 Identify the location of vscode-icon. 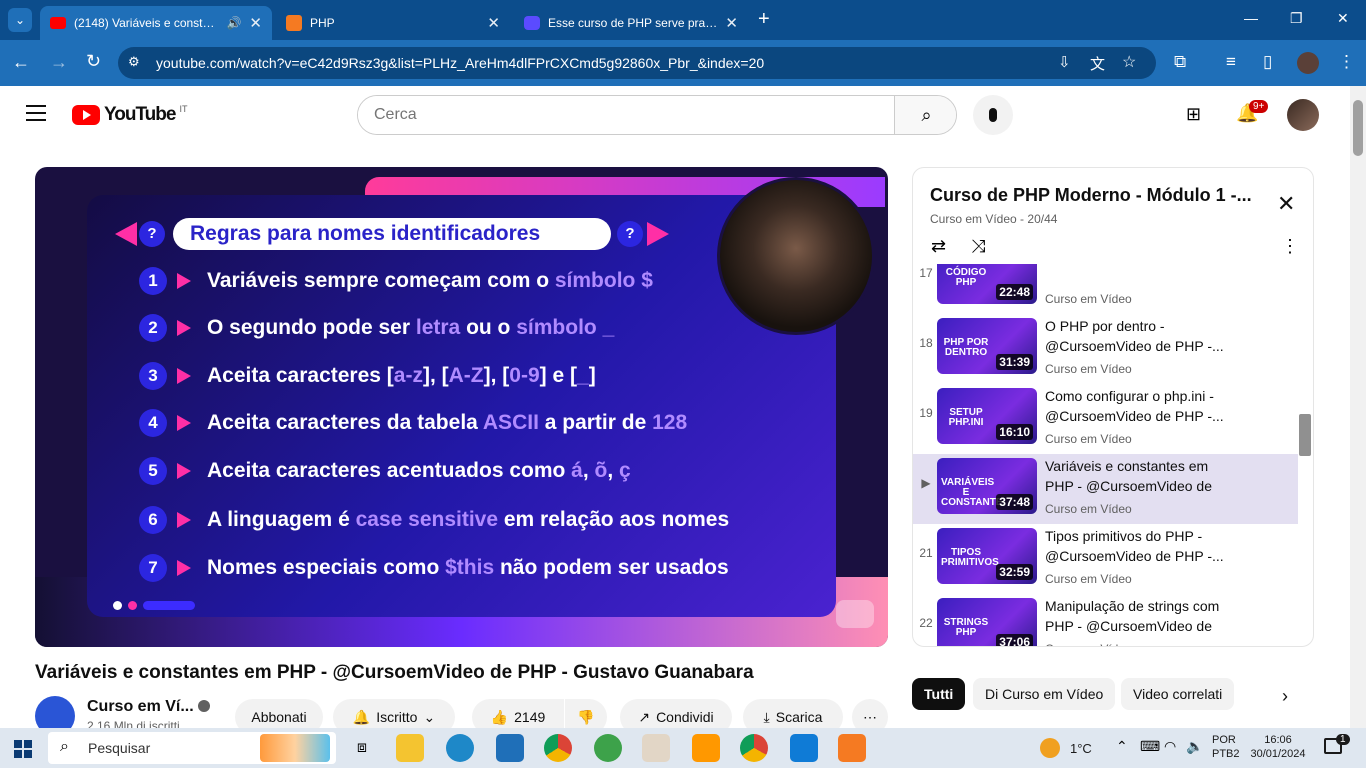
(804, 748).